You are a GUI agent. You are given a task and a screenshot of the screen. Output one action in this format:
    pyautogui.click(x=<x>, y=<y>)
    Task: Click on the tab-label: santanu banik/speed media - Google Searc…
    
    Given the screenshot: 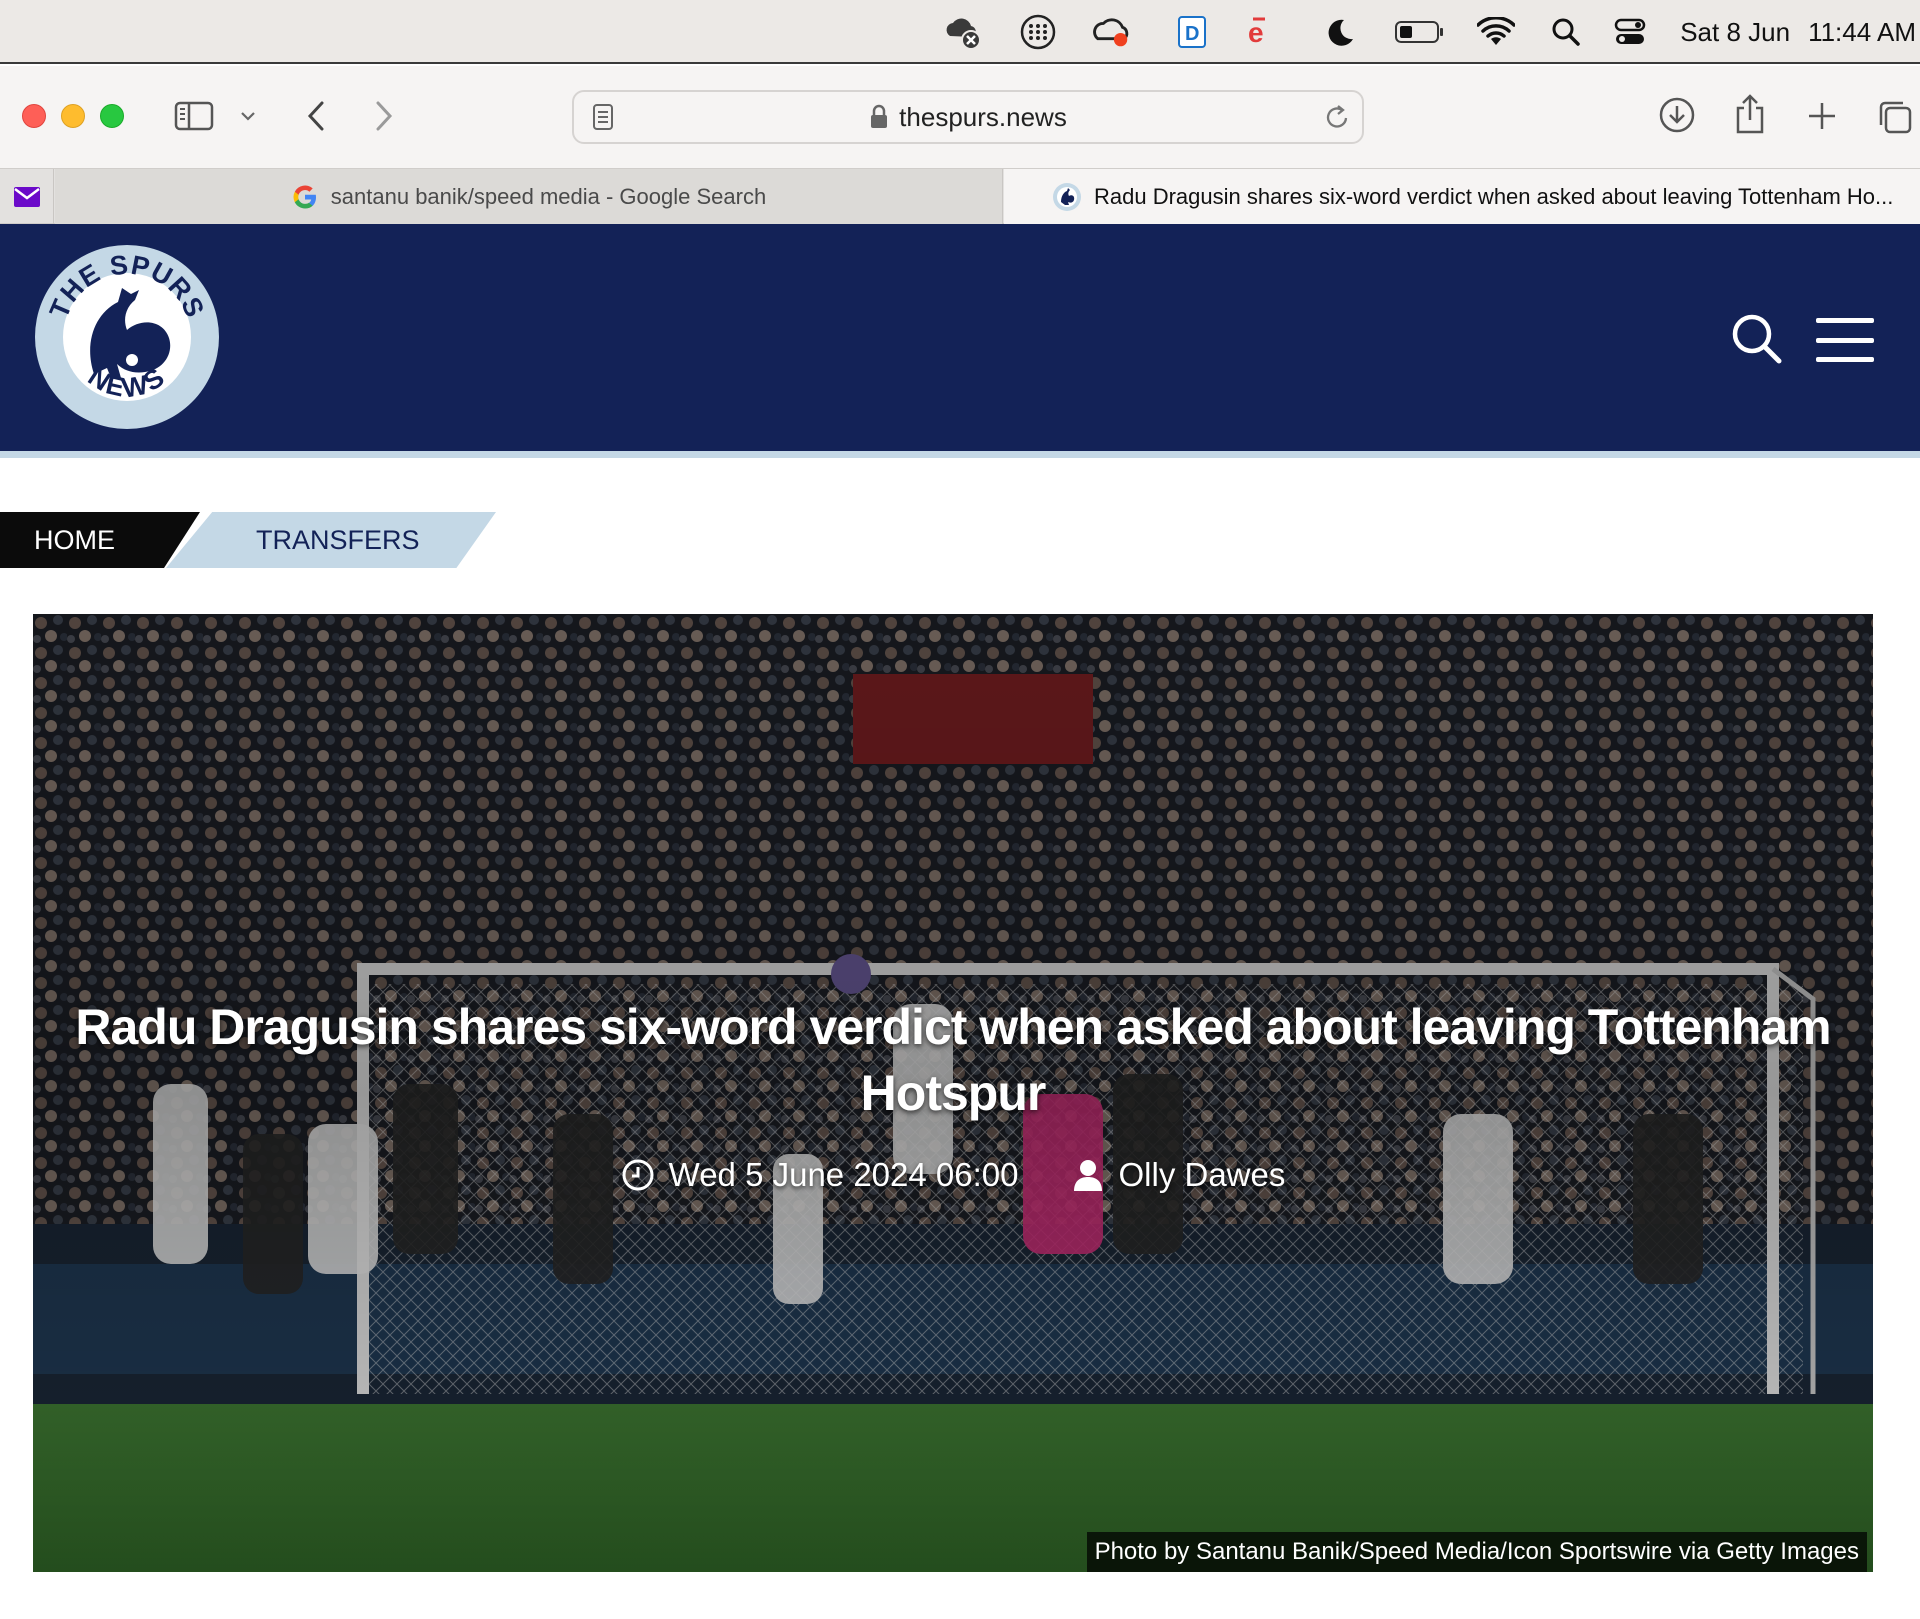 What is the action you would take?
    pyautogui.click(x=548, y=196)
    